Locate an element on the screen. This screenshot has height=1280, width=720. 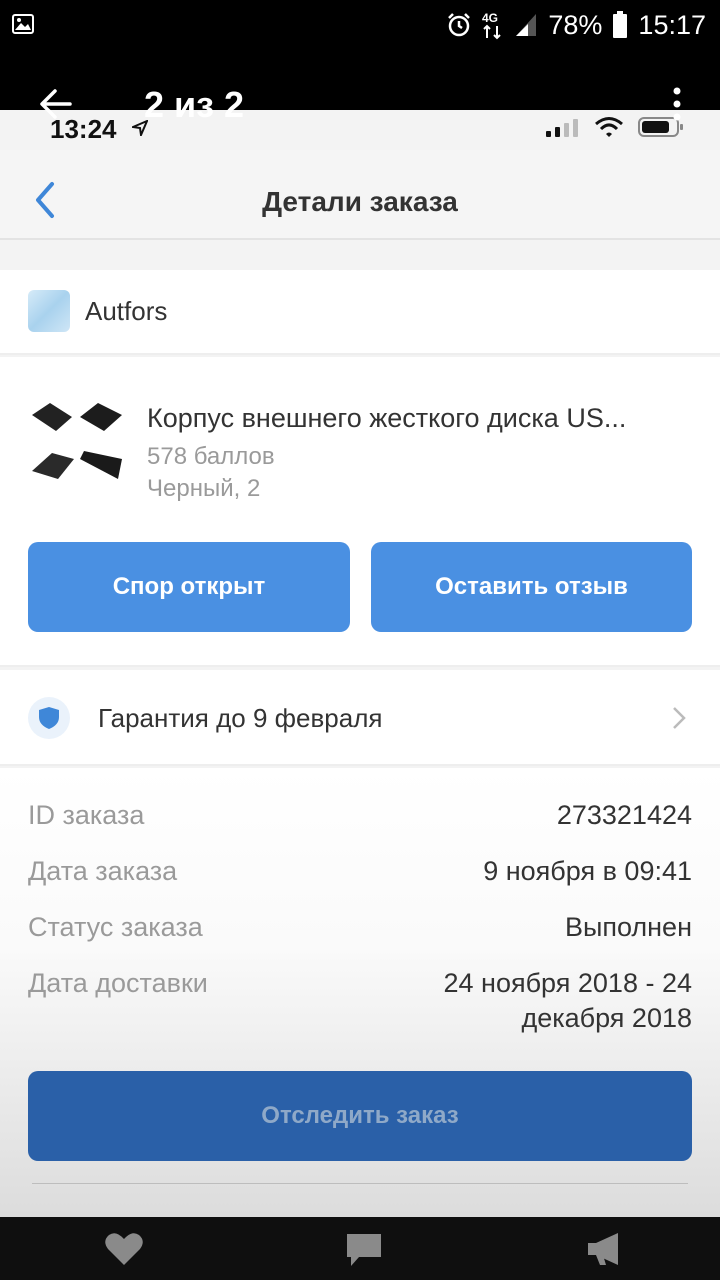
navigation-bar: Детали заказа is located at coordinates (360, 195).